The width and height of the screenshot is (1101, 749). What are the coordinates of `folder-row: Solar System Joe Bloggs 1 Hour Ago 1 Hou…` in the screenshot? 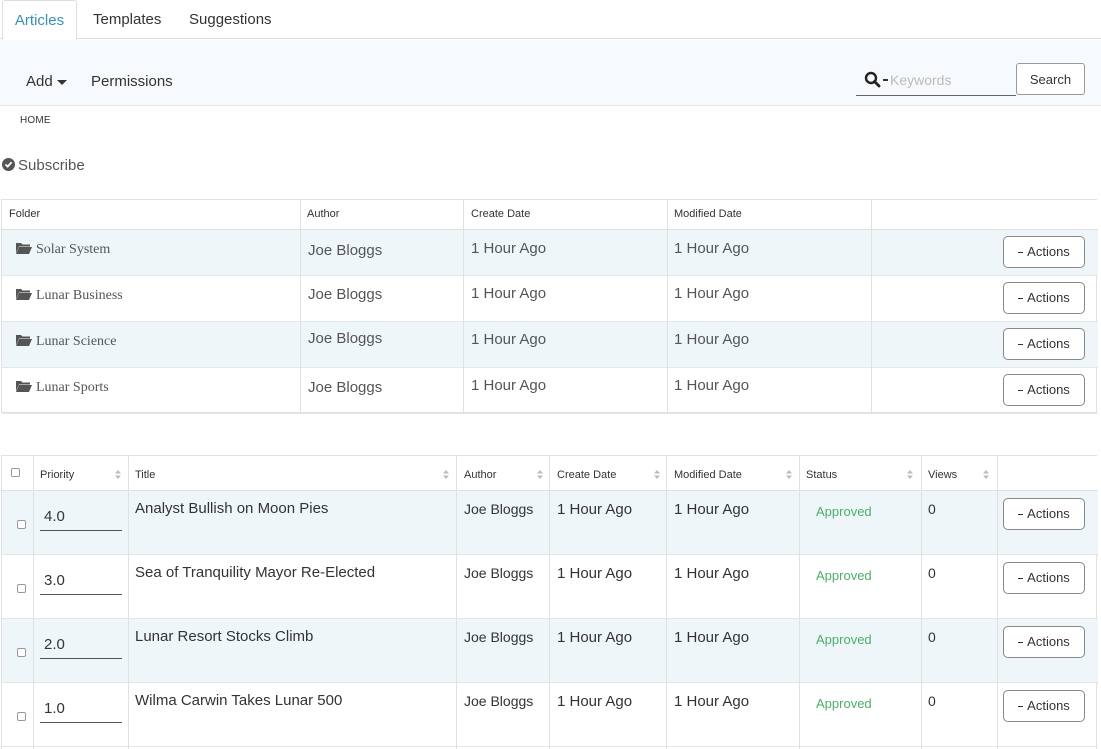 It's located at (550, 253).